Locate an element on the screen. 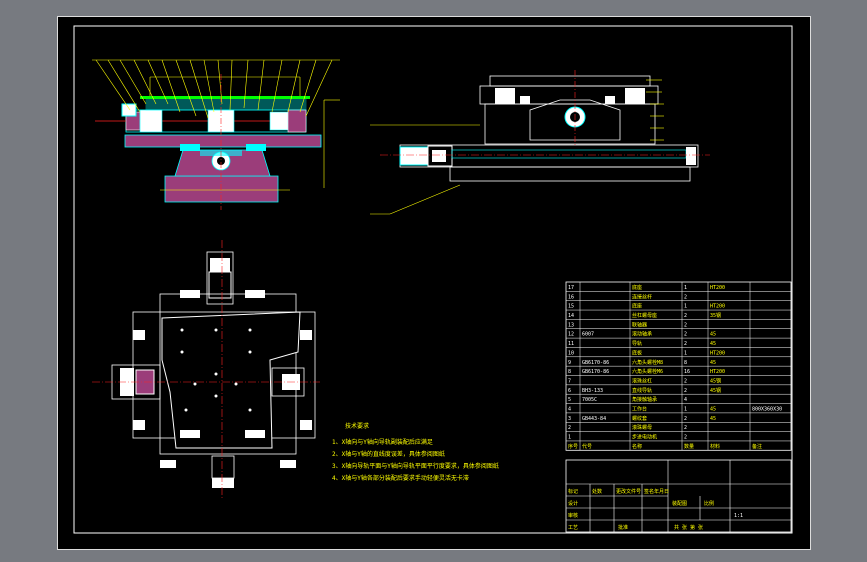  bom-cell-no: 9 is located at coordinates (569, 363).